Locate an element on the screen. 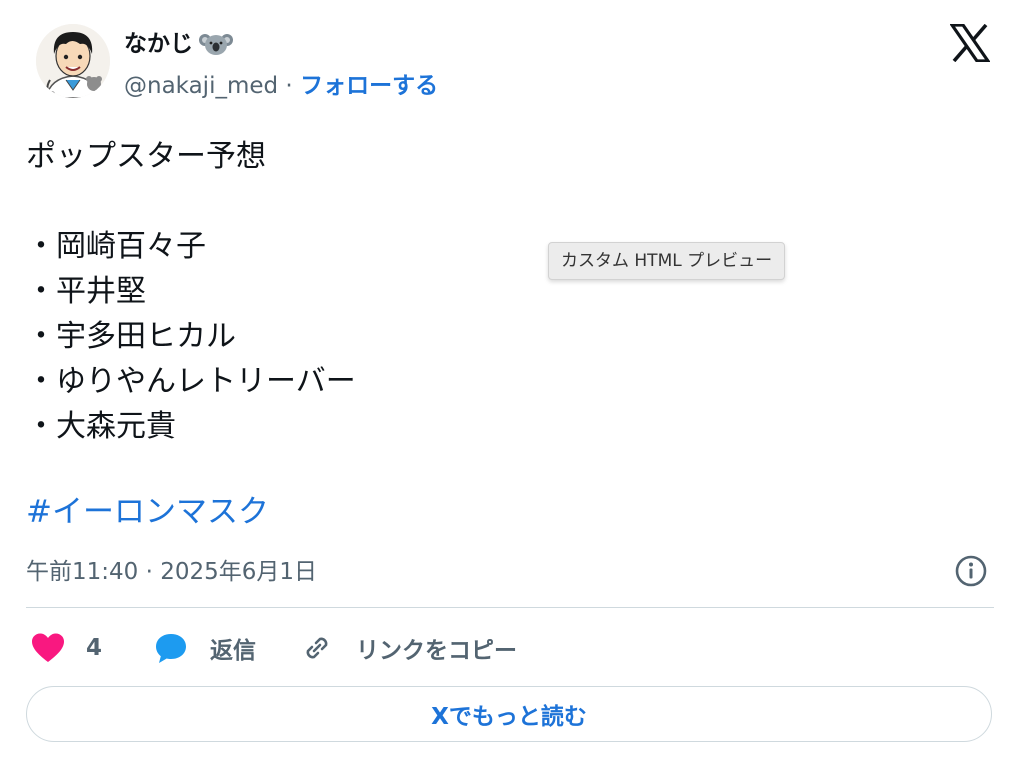  follow-button: フォローする is located at coordinates (369, 86).